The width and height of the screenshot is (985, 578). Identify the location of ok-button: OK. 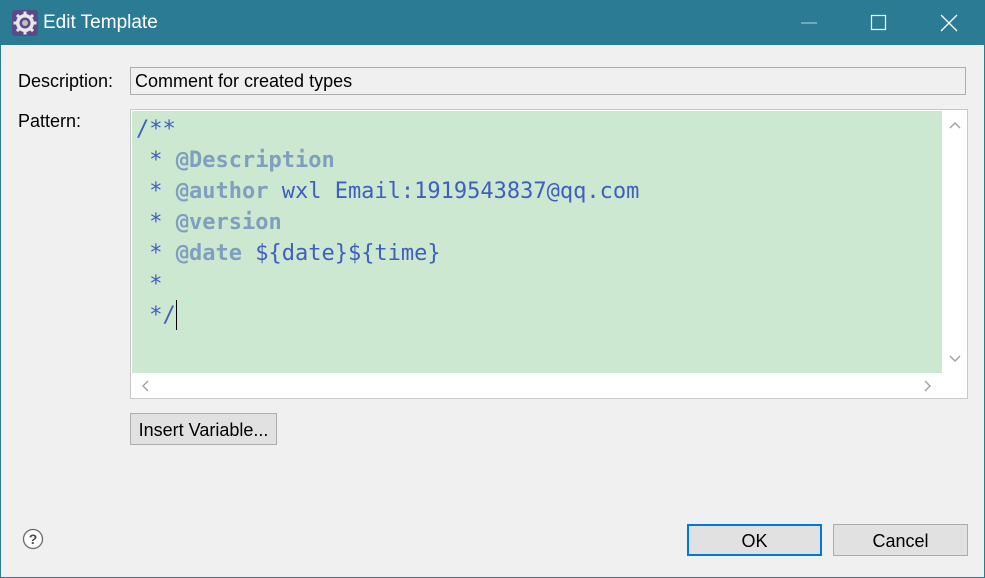
(754, 540).